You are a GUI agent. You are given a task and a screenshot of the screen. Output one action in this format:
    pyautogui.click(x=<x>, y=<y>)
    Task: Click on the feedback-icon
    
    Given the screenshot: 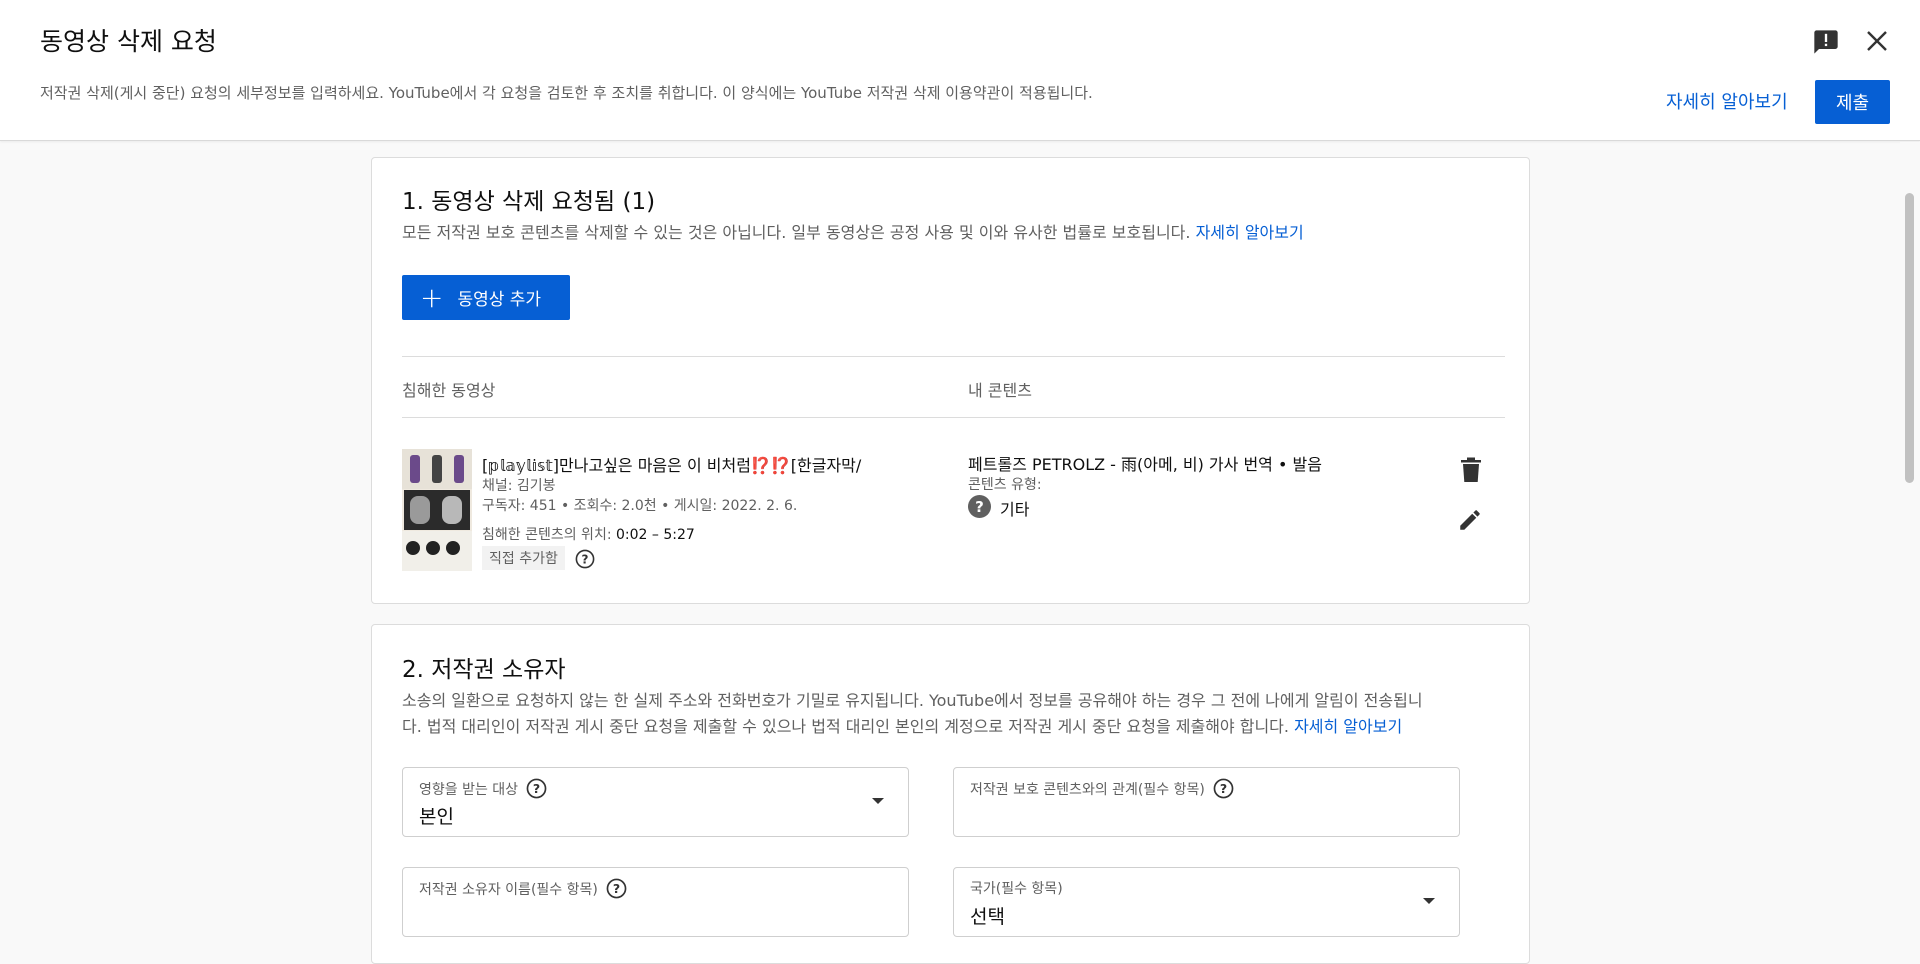 What is the action you would take?
    pyautogui.click(x=1826, y=42)
    